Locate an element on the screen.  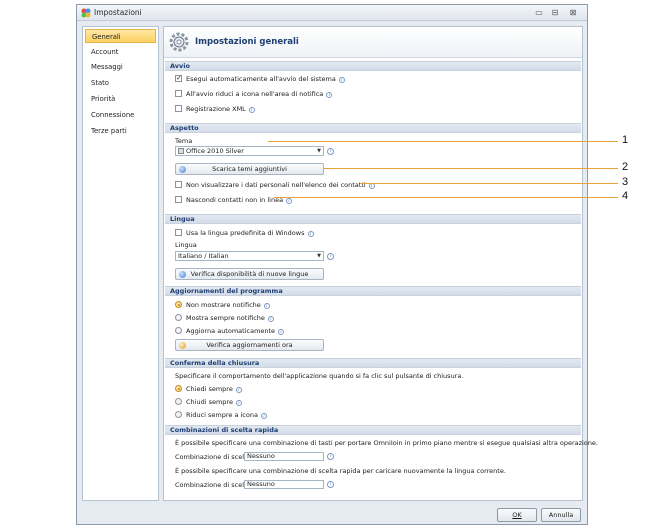
check-languages-button: Verifica disponibilità di nuove lingue is located at coordinates (249, 274).